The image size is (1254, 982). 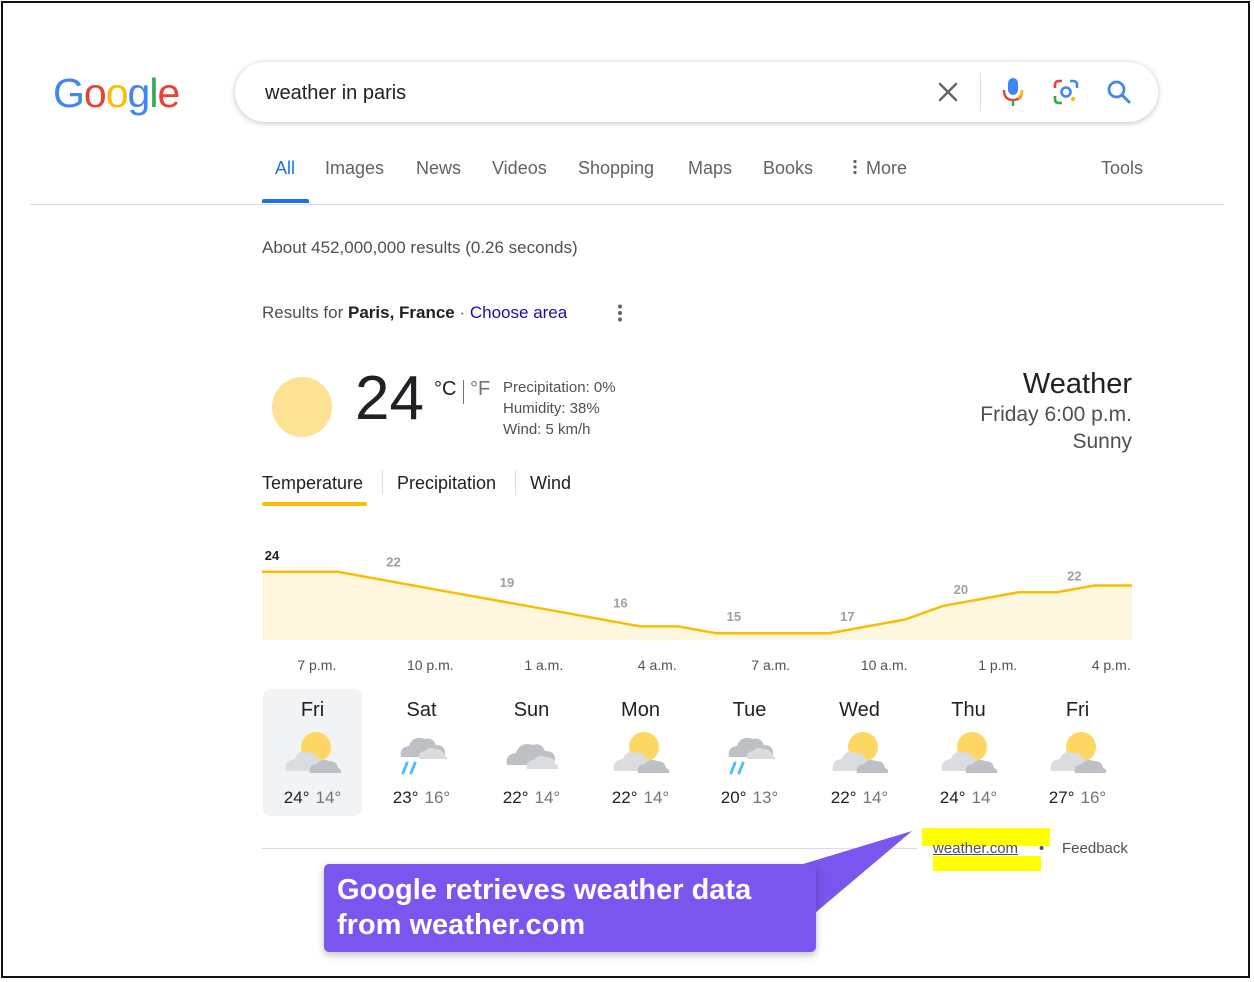 What do you see at coordinates (1056, 414) in the screenshot?
I see `weather-time: Friday 6:00 p.m.` at bounding box center [1056, 414].